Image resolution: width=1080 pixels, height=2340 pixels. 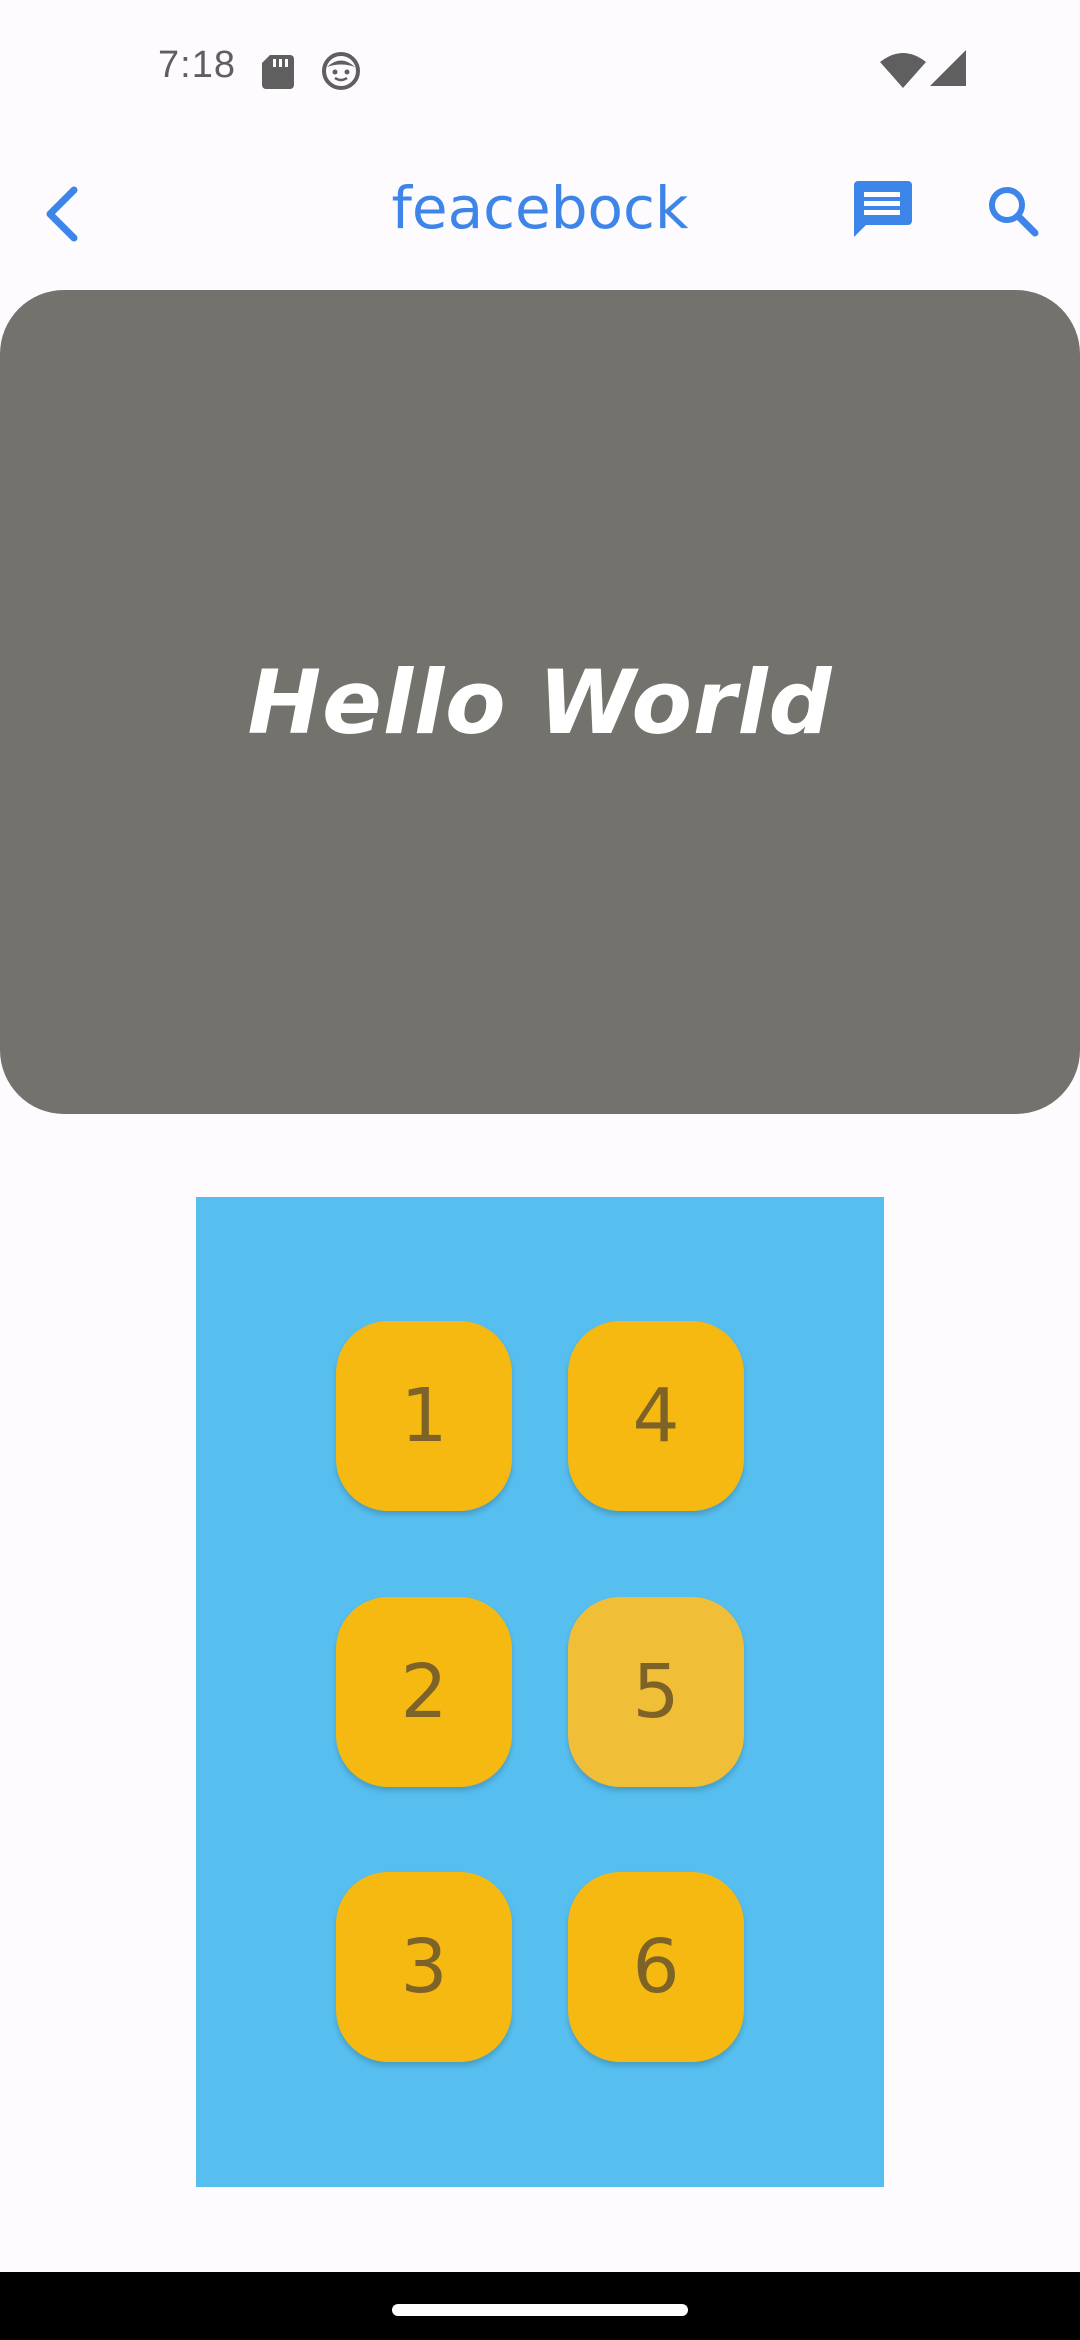 I want to click on message-icon, so click(x=883, y=209).